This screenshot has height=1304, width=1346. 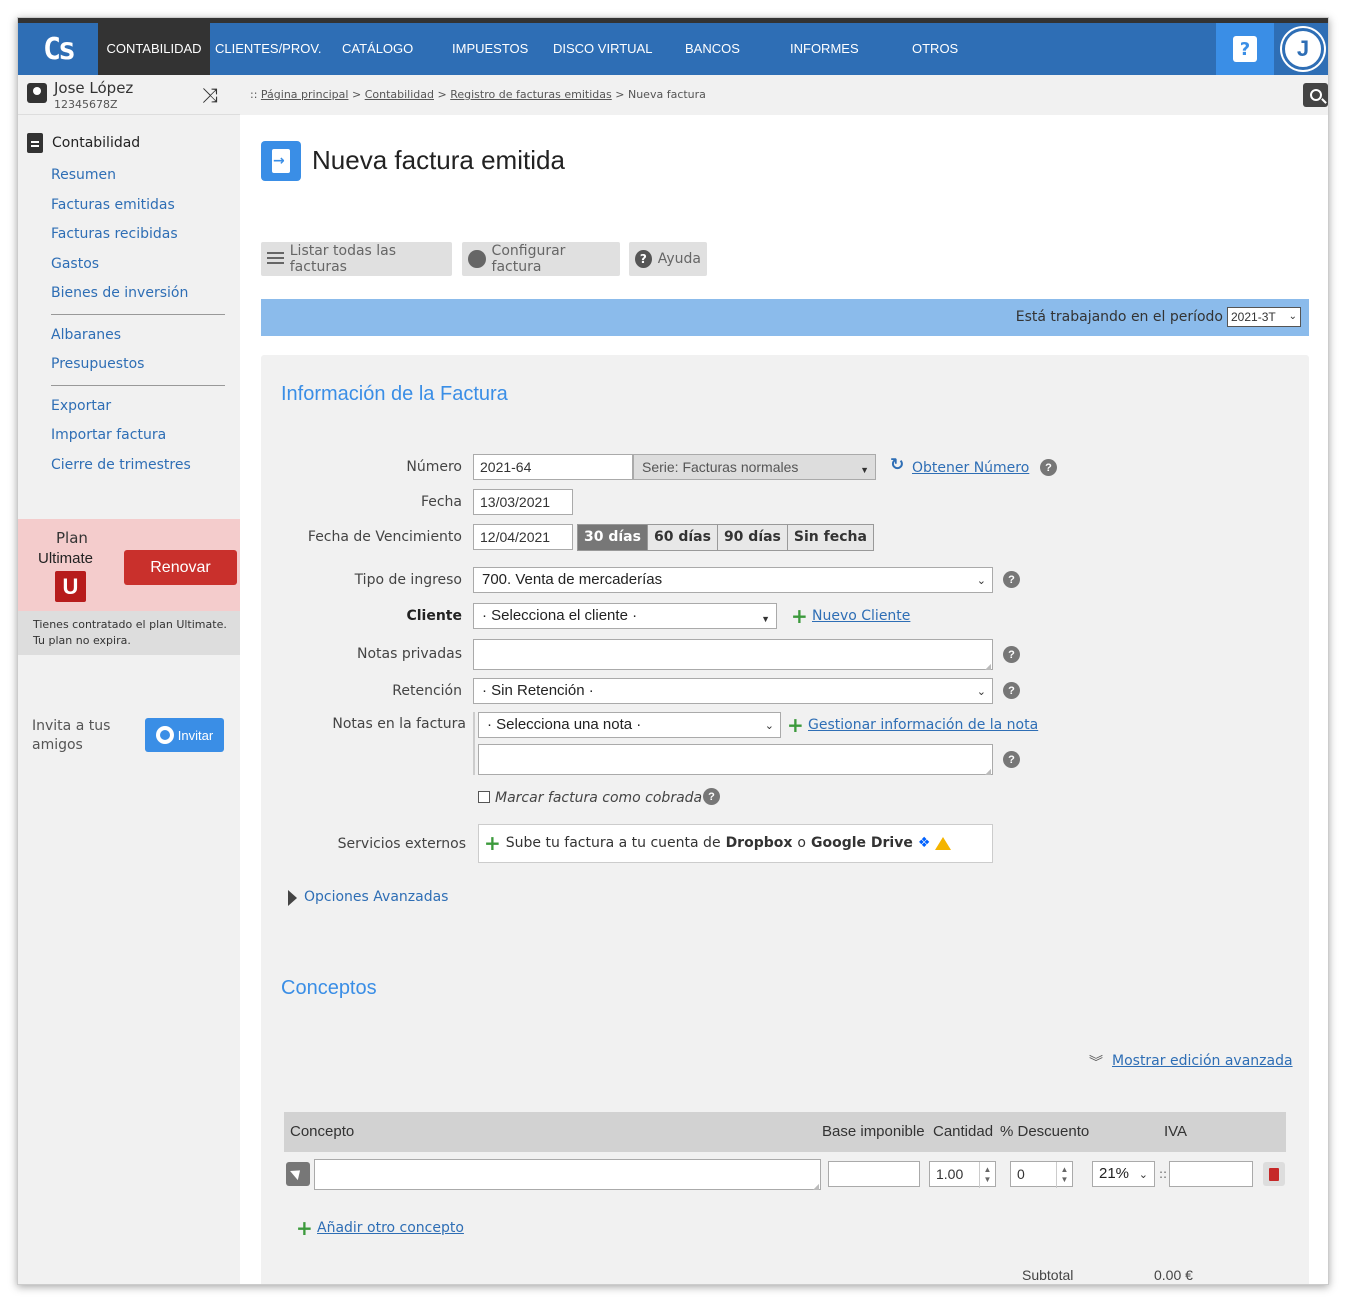 I want to click on notas-factura-select: · Selecciona una nota · ⌄, so click(x=629, y=725).